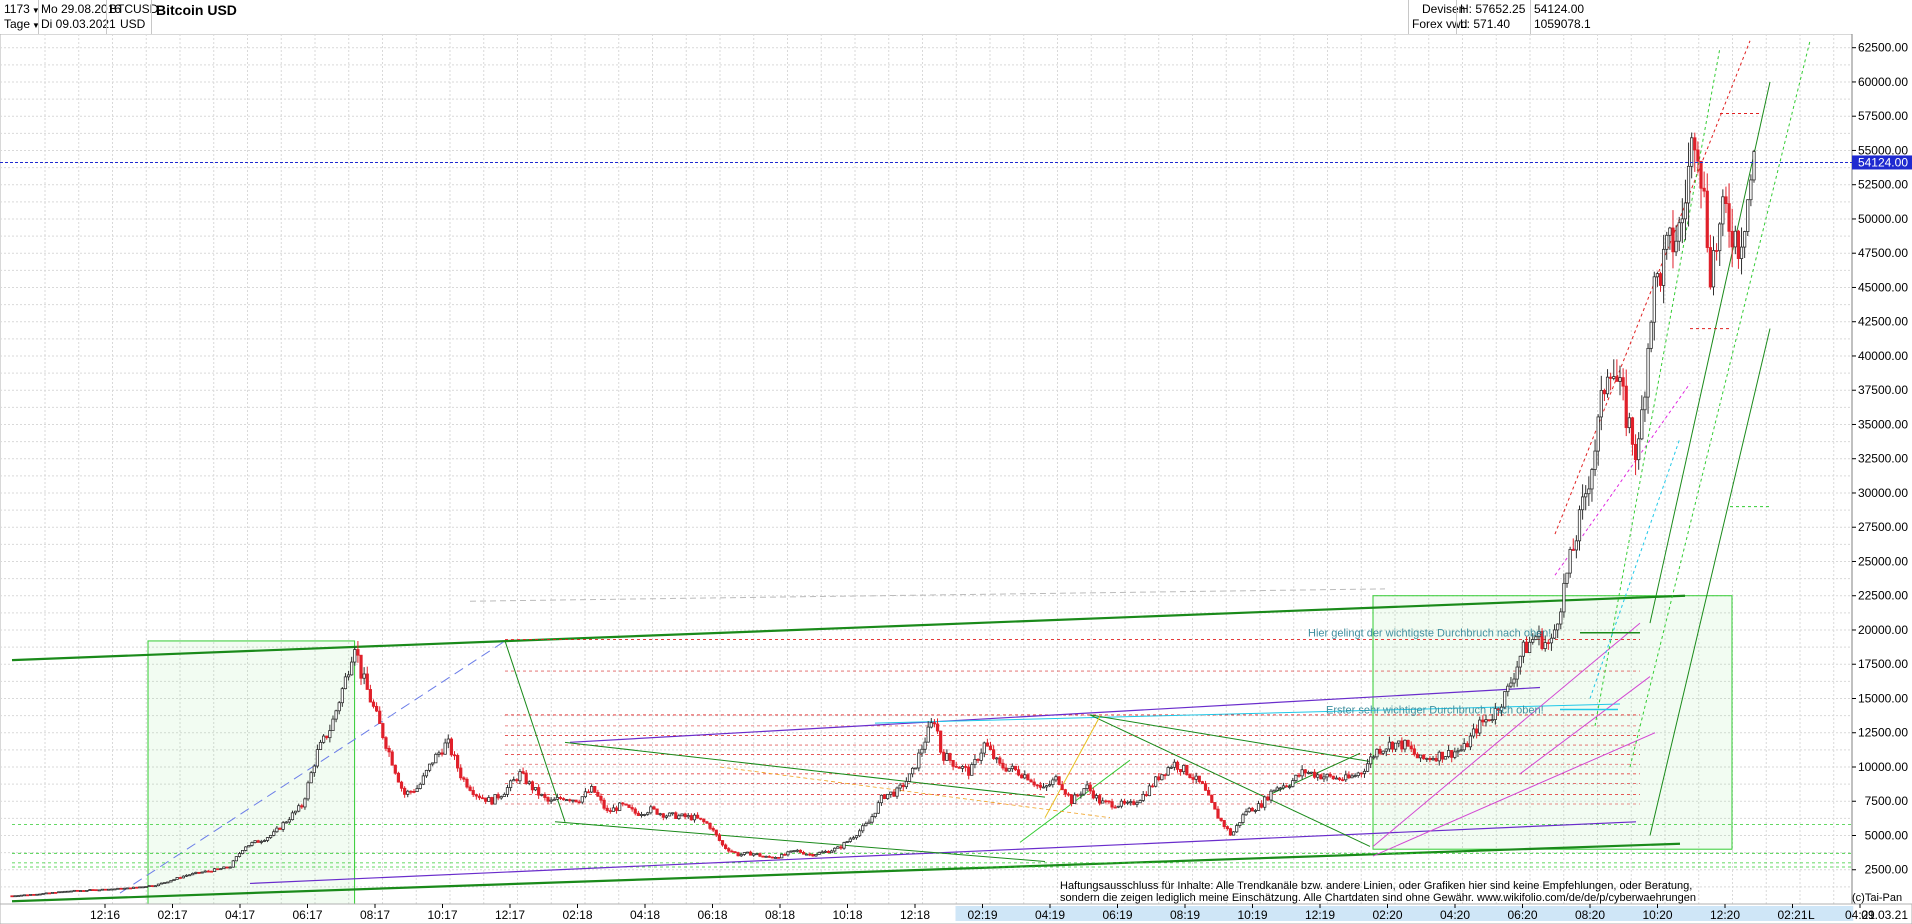 The width and height of the screenshot is (1912, 924). Describe the element at coordinates (1590, 915) in the screenshot. I see `x-tick-label: 08:20` at that location.